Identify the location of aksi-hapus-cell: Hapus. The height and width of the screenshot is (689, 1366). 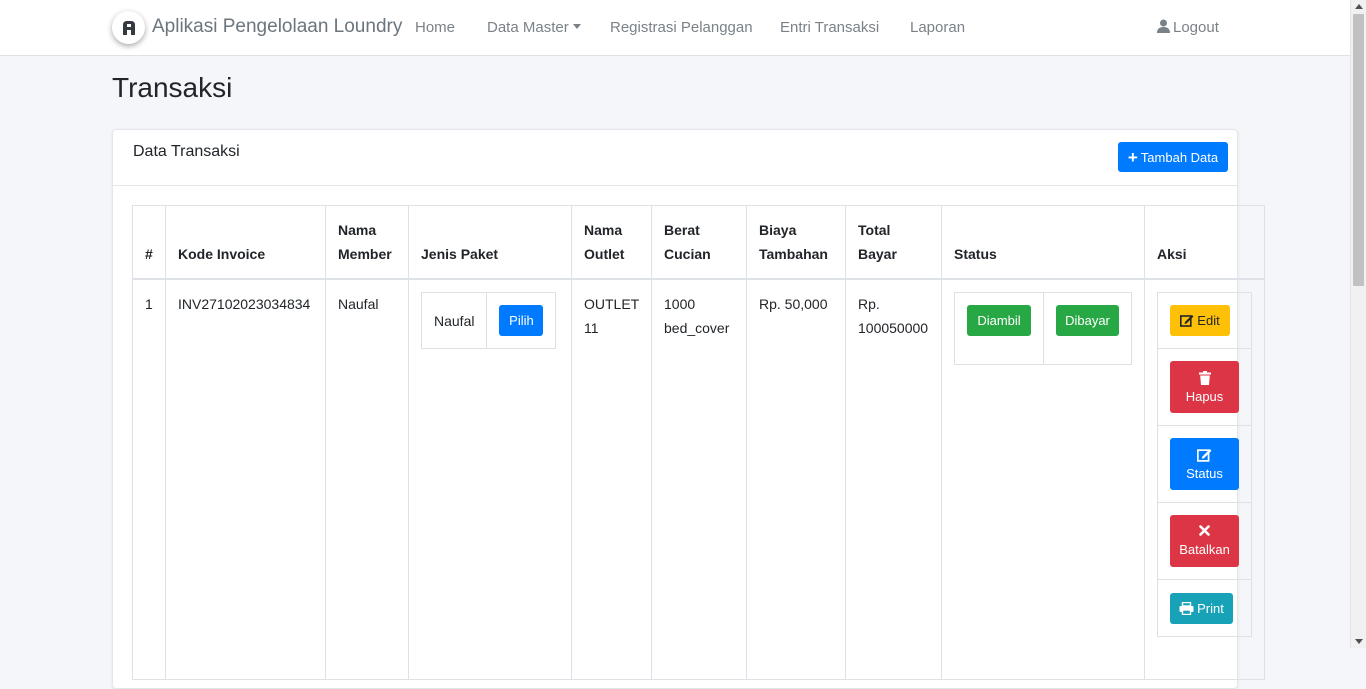
(1204, 387).